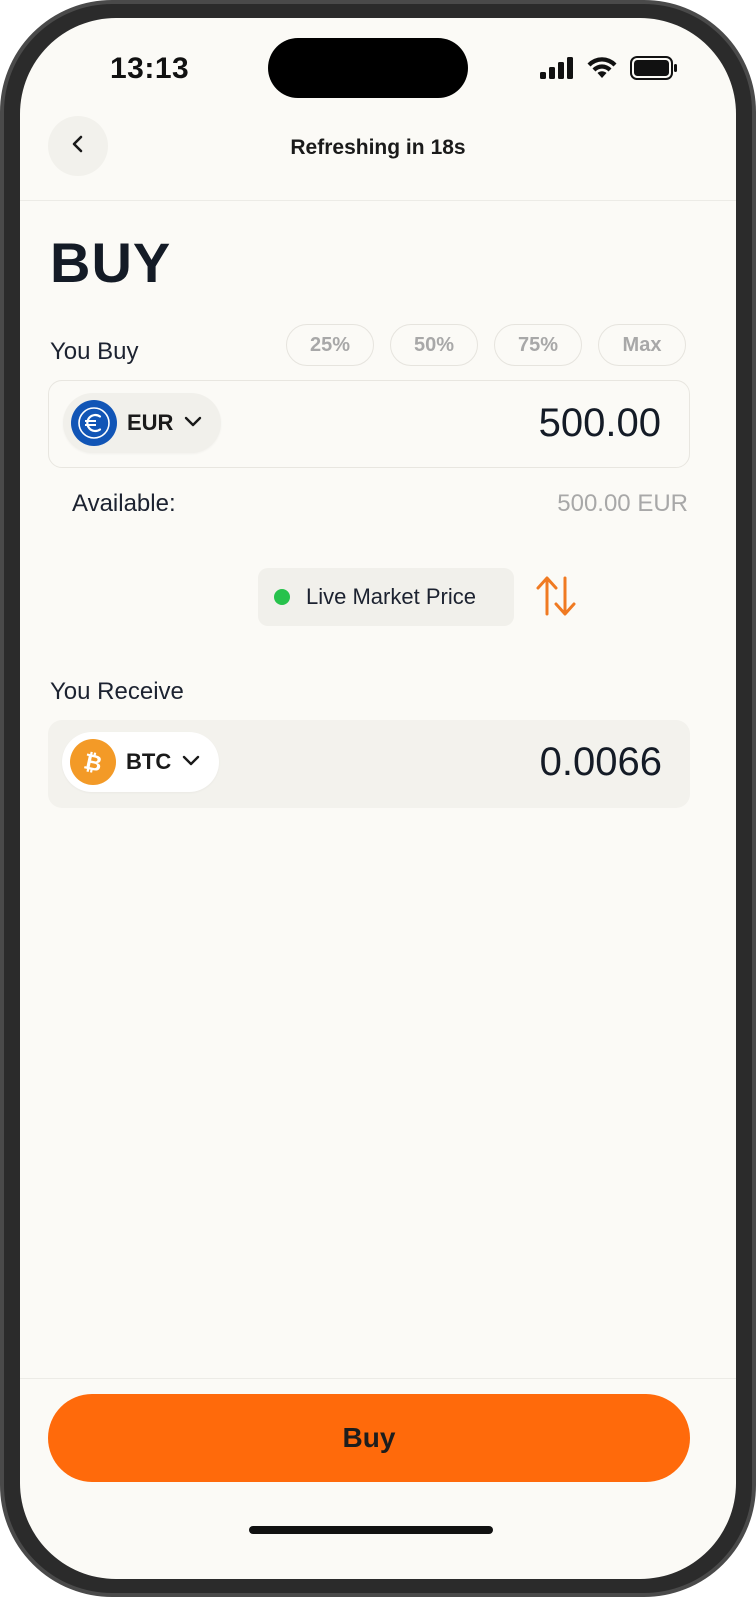 Image resolution: width=756 pixels, height=1597 pixels. Describe the element at coordinates (94, 351) in the screenshot. I see `you-buy-label: You Buy` at that location.